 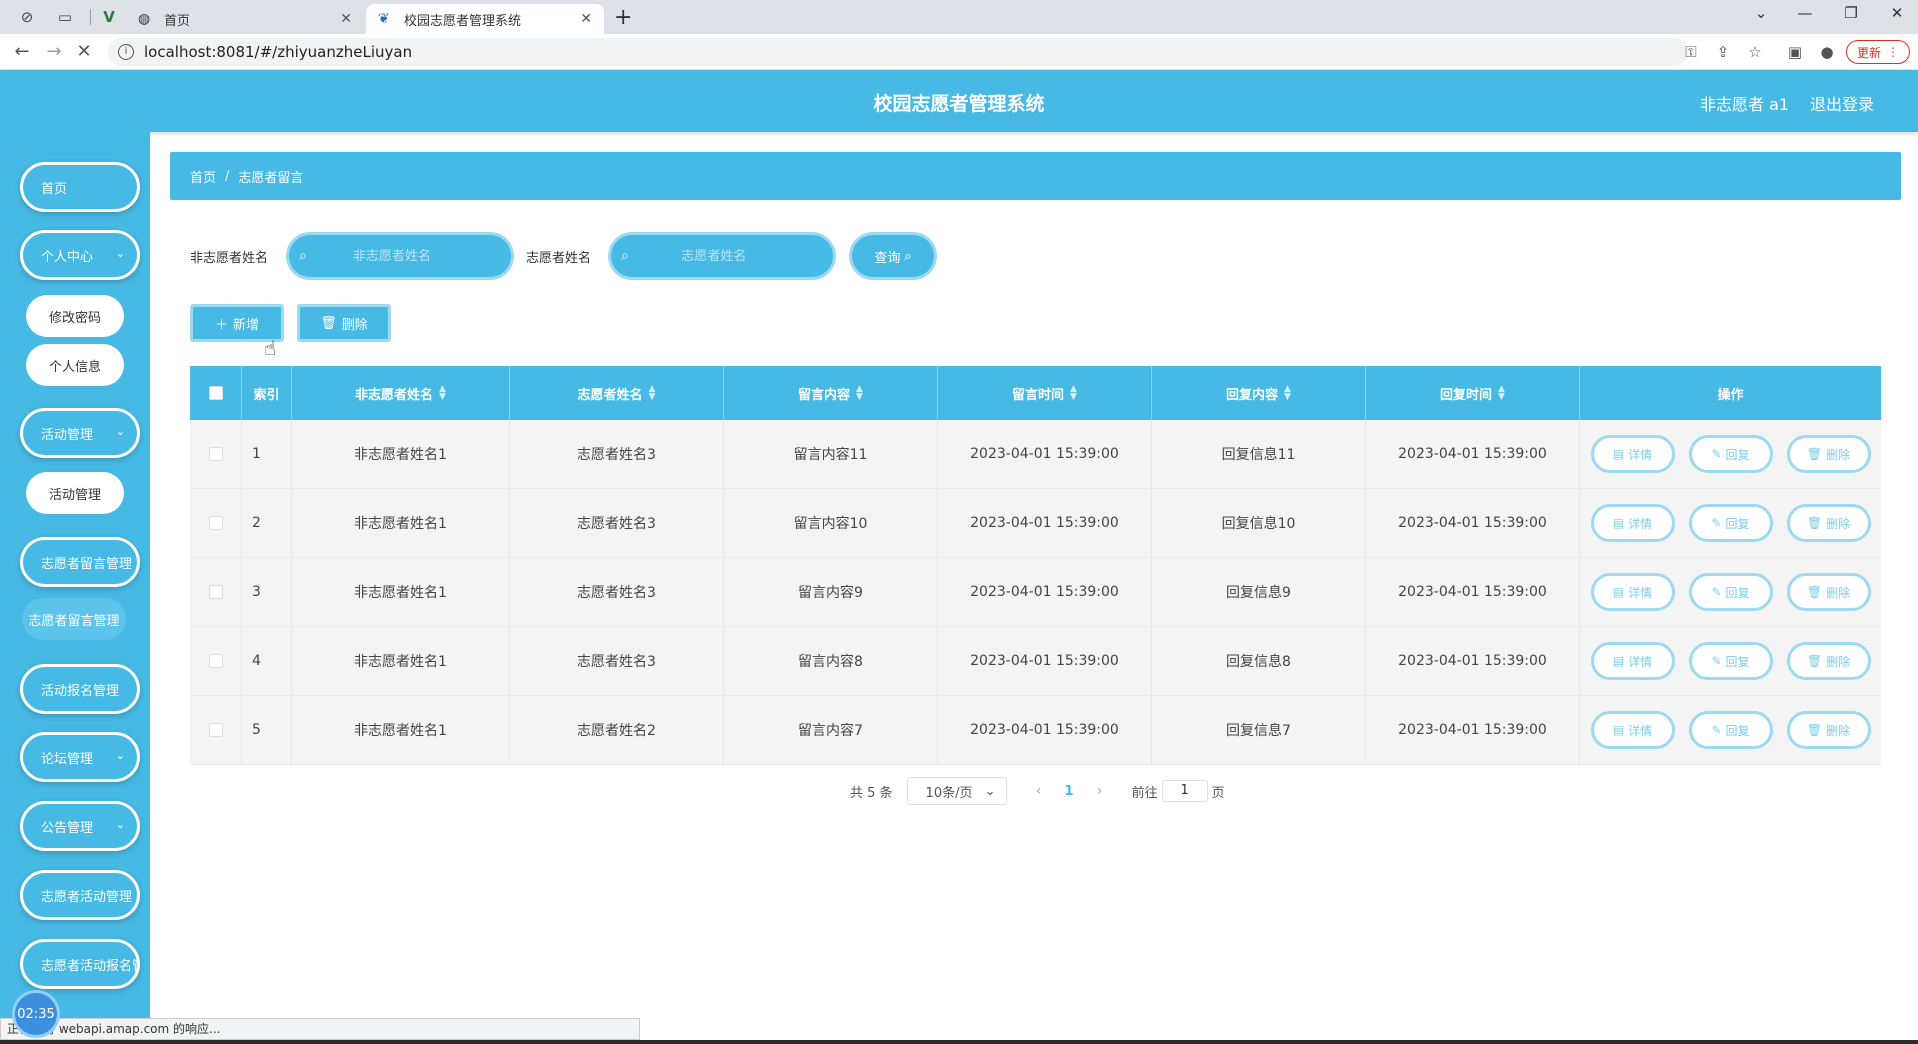 I want to click on nonvolunteer-name-search: ⌕, so click(x=400, y=256).